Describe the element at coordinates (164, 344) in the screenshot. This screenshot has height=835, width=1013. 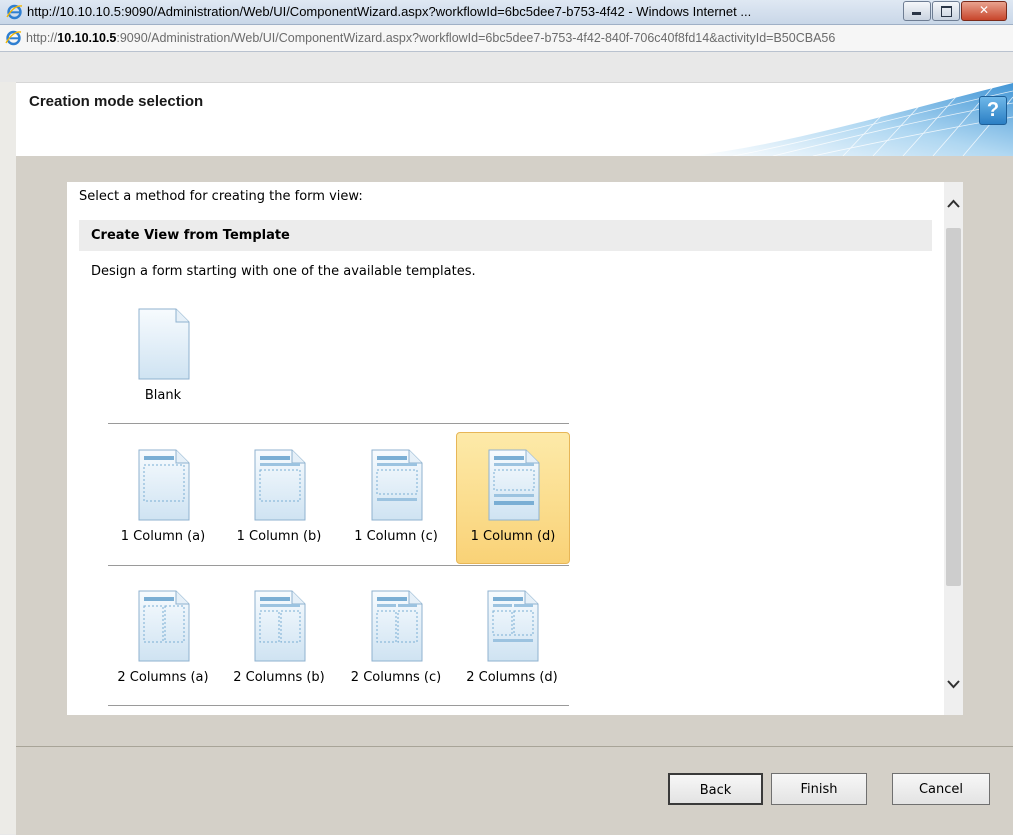
I see `blank-document-icon` at that location.